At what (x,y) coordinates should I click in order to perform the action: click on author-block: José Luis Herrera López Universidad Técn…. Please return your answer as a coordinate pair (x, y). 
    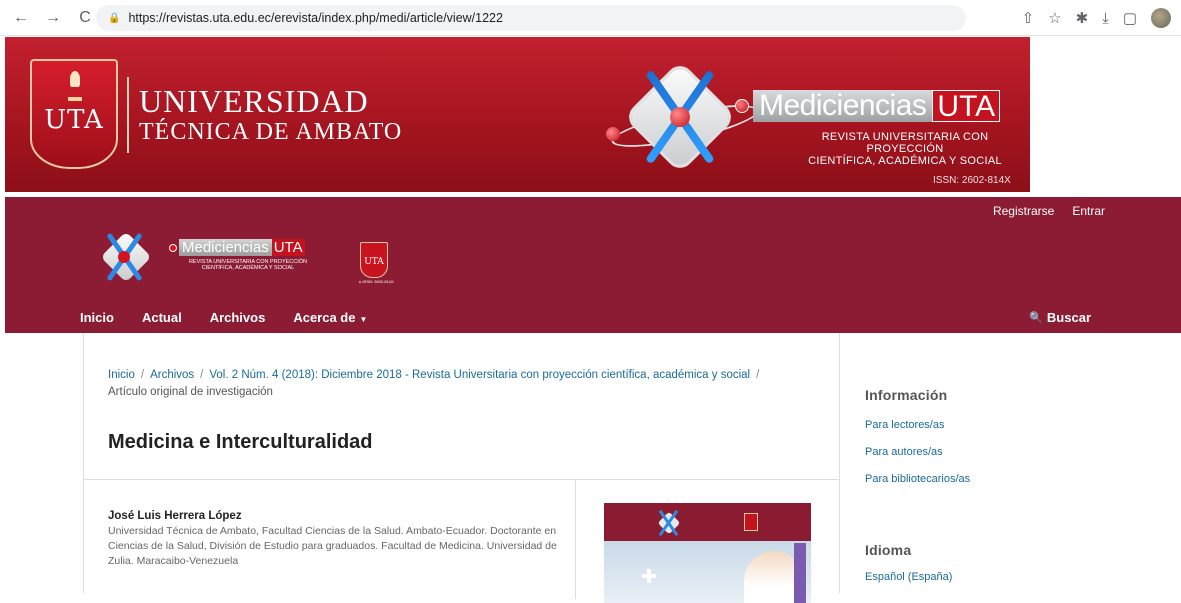
    Looking at the image, I should click on (338, 539).